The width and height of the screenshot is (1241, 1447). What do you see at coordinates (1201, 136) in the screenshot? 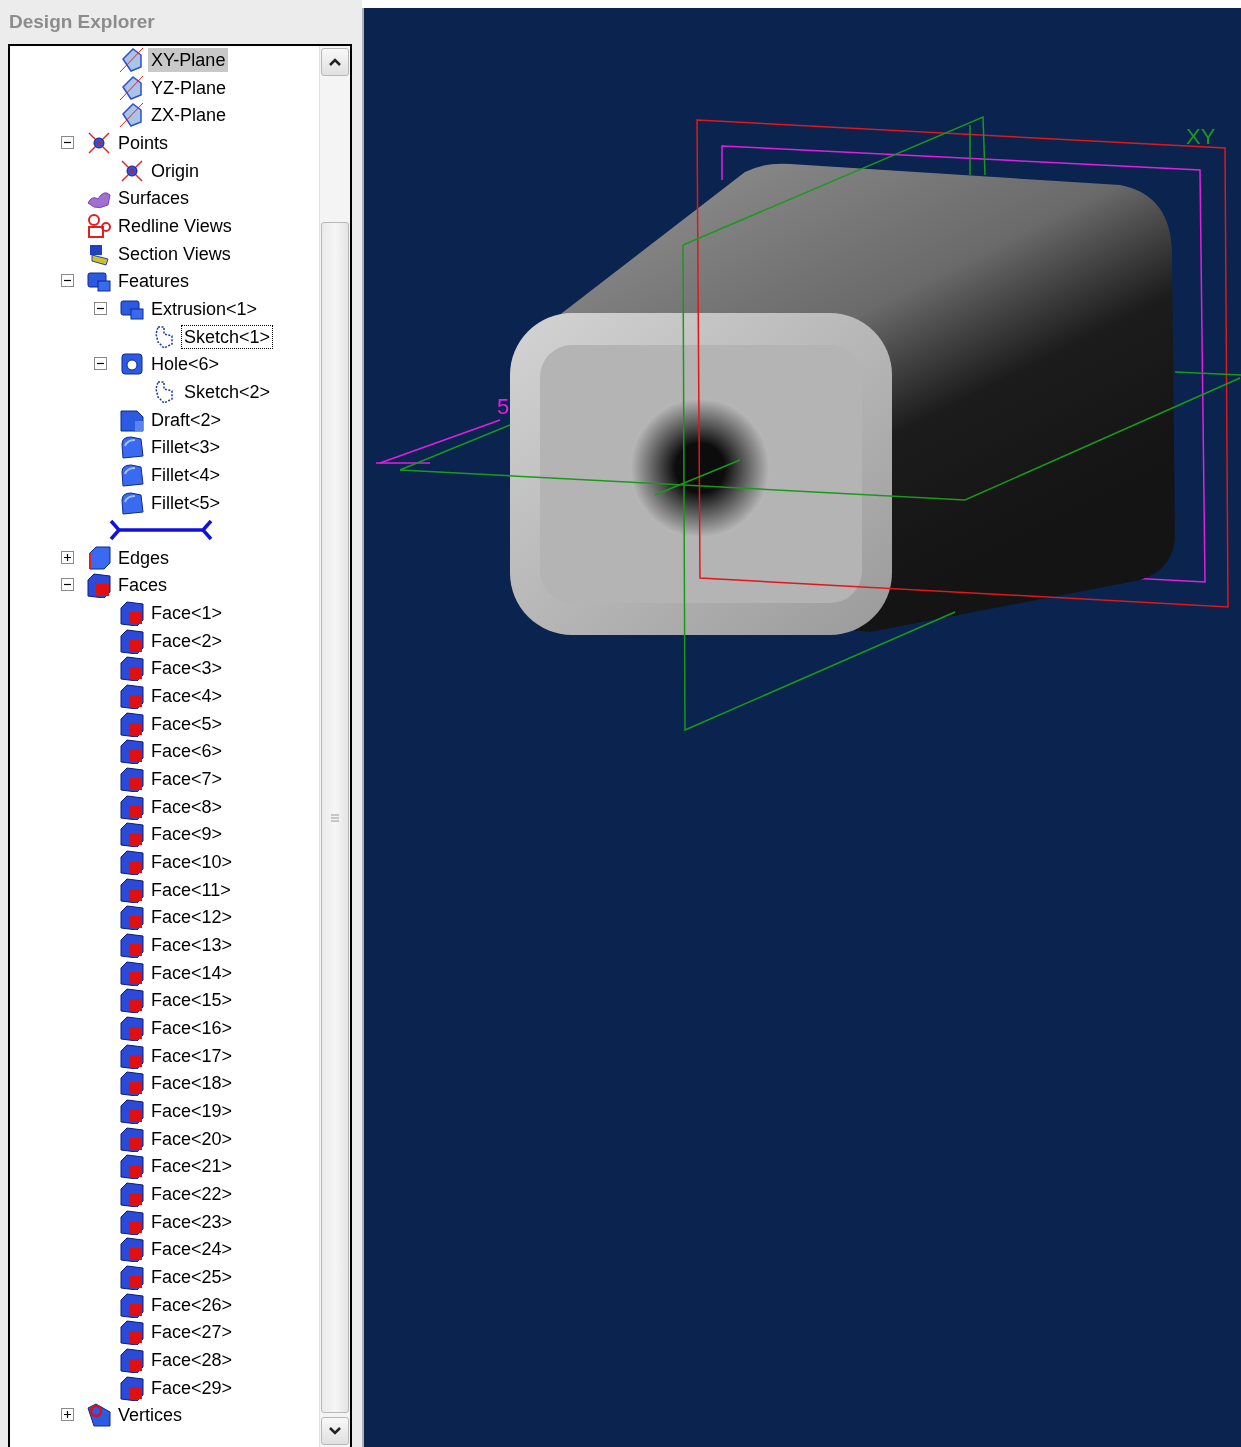
I see `plane-label: XY` at bounding box center [1201, 136].